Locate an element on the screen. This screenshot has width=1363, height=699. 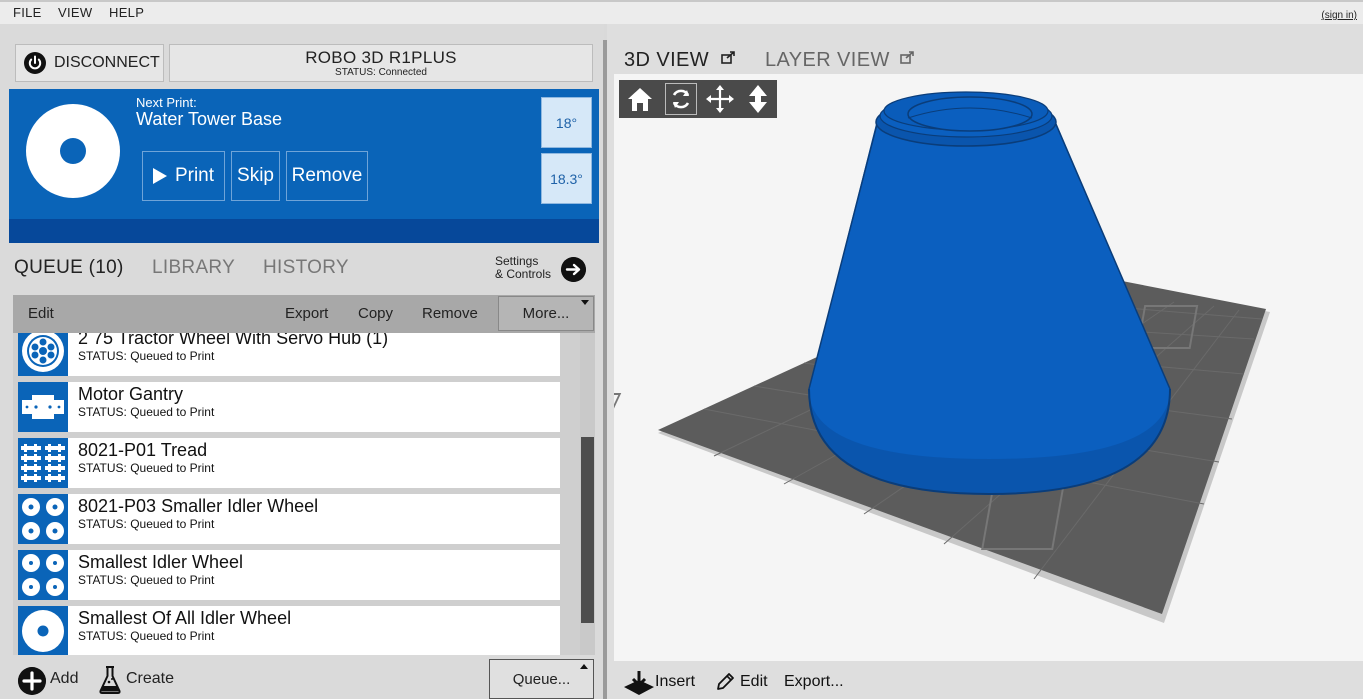
list-item: Motor Gantry STATUS: Queued to Print is located at coordinates (289, 407).